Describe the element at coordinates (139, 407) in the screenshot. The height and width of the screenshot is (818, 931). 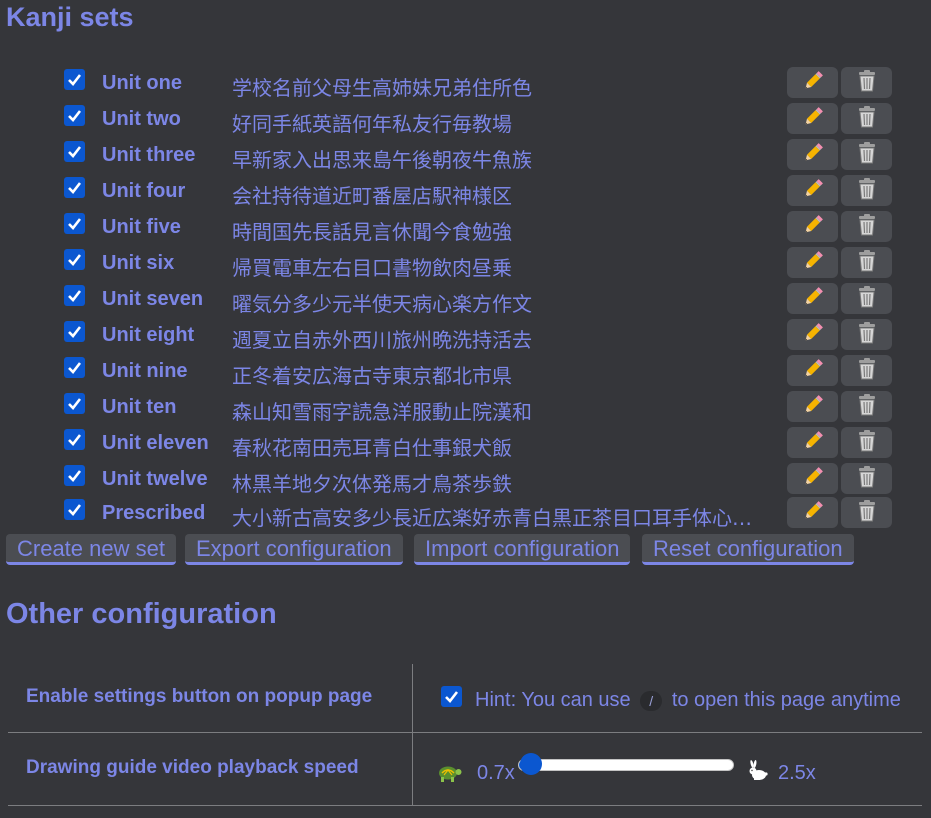
I see `set-name: Unit ten` at that location.